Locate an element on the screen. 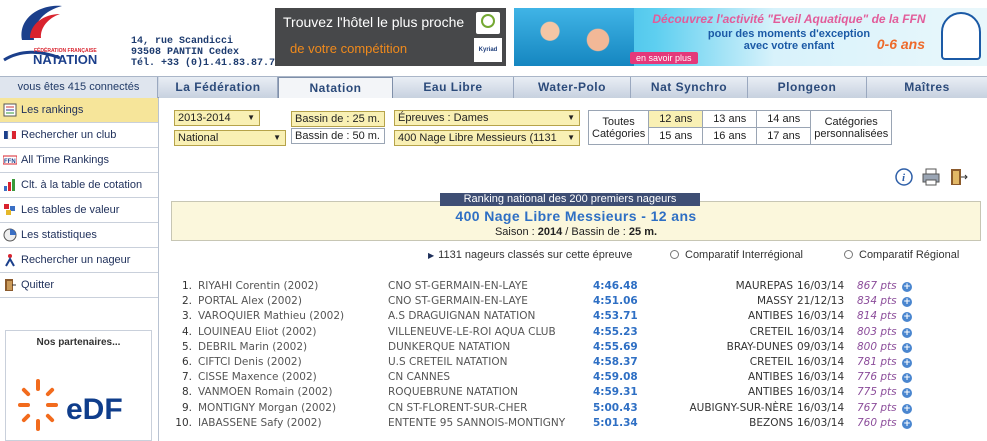  result-time-link: 4:53.71 is located at coordinates (615, 316).